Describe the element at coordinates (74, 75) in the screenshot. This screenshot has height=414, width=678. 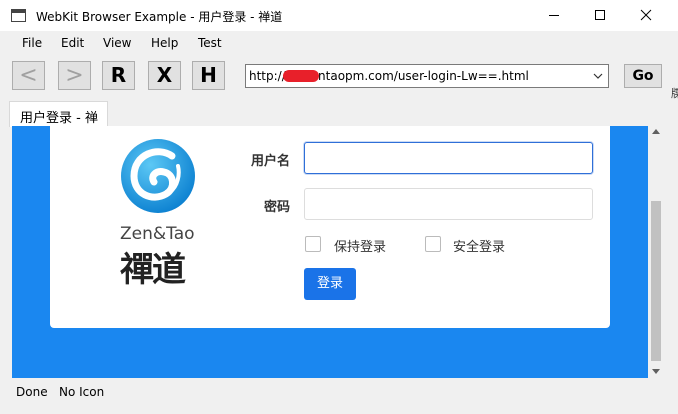
I see `forward-button: >` at that location.